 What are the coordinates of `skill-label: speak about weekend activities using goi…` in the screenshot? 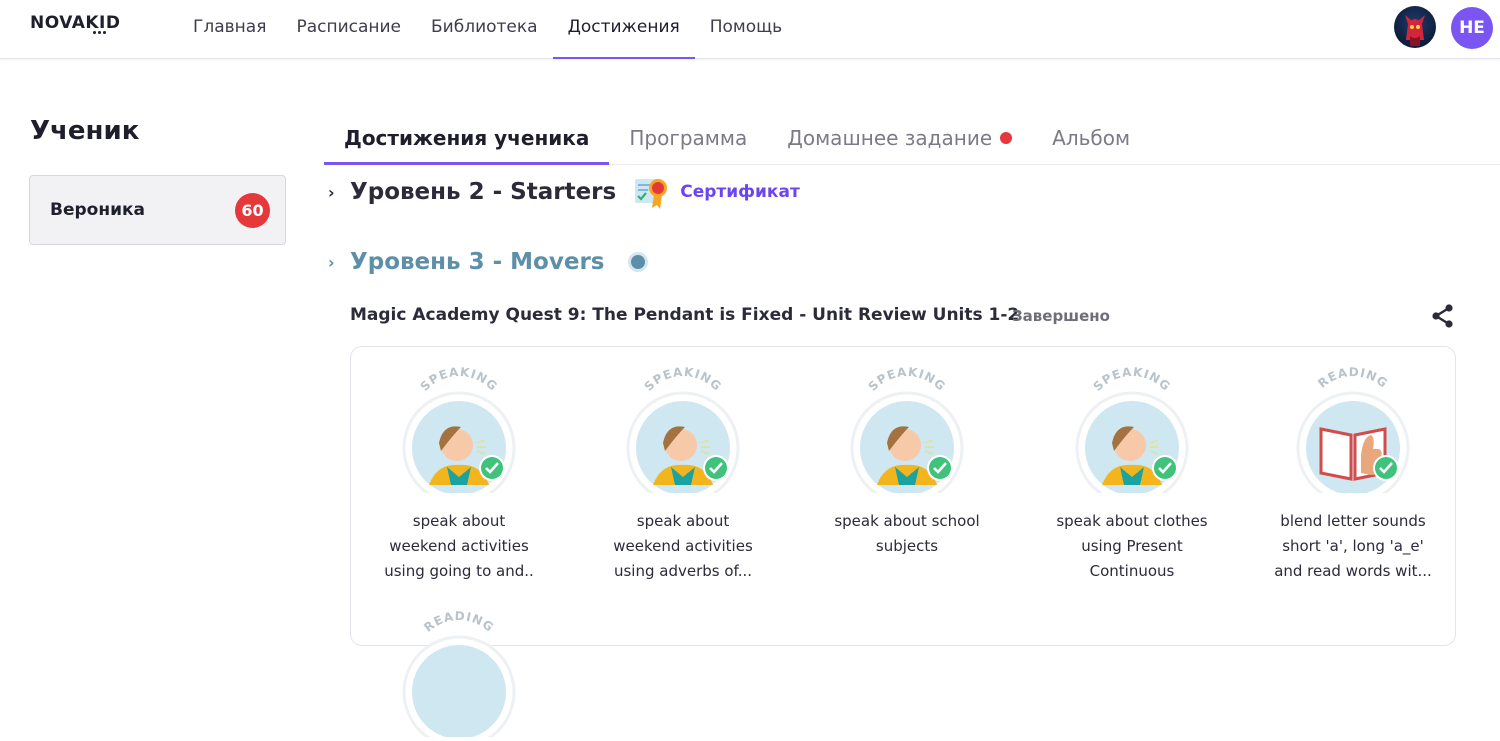 It's located at (459, 546).